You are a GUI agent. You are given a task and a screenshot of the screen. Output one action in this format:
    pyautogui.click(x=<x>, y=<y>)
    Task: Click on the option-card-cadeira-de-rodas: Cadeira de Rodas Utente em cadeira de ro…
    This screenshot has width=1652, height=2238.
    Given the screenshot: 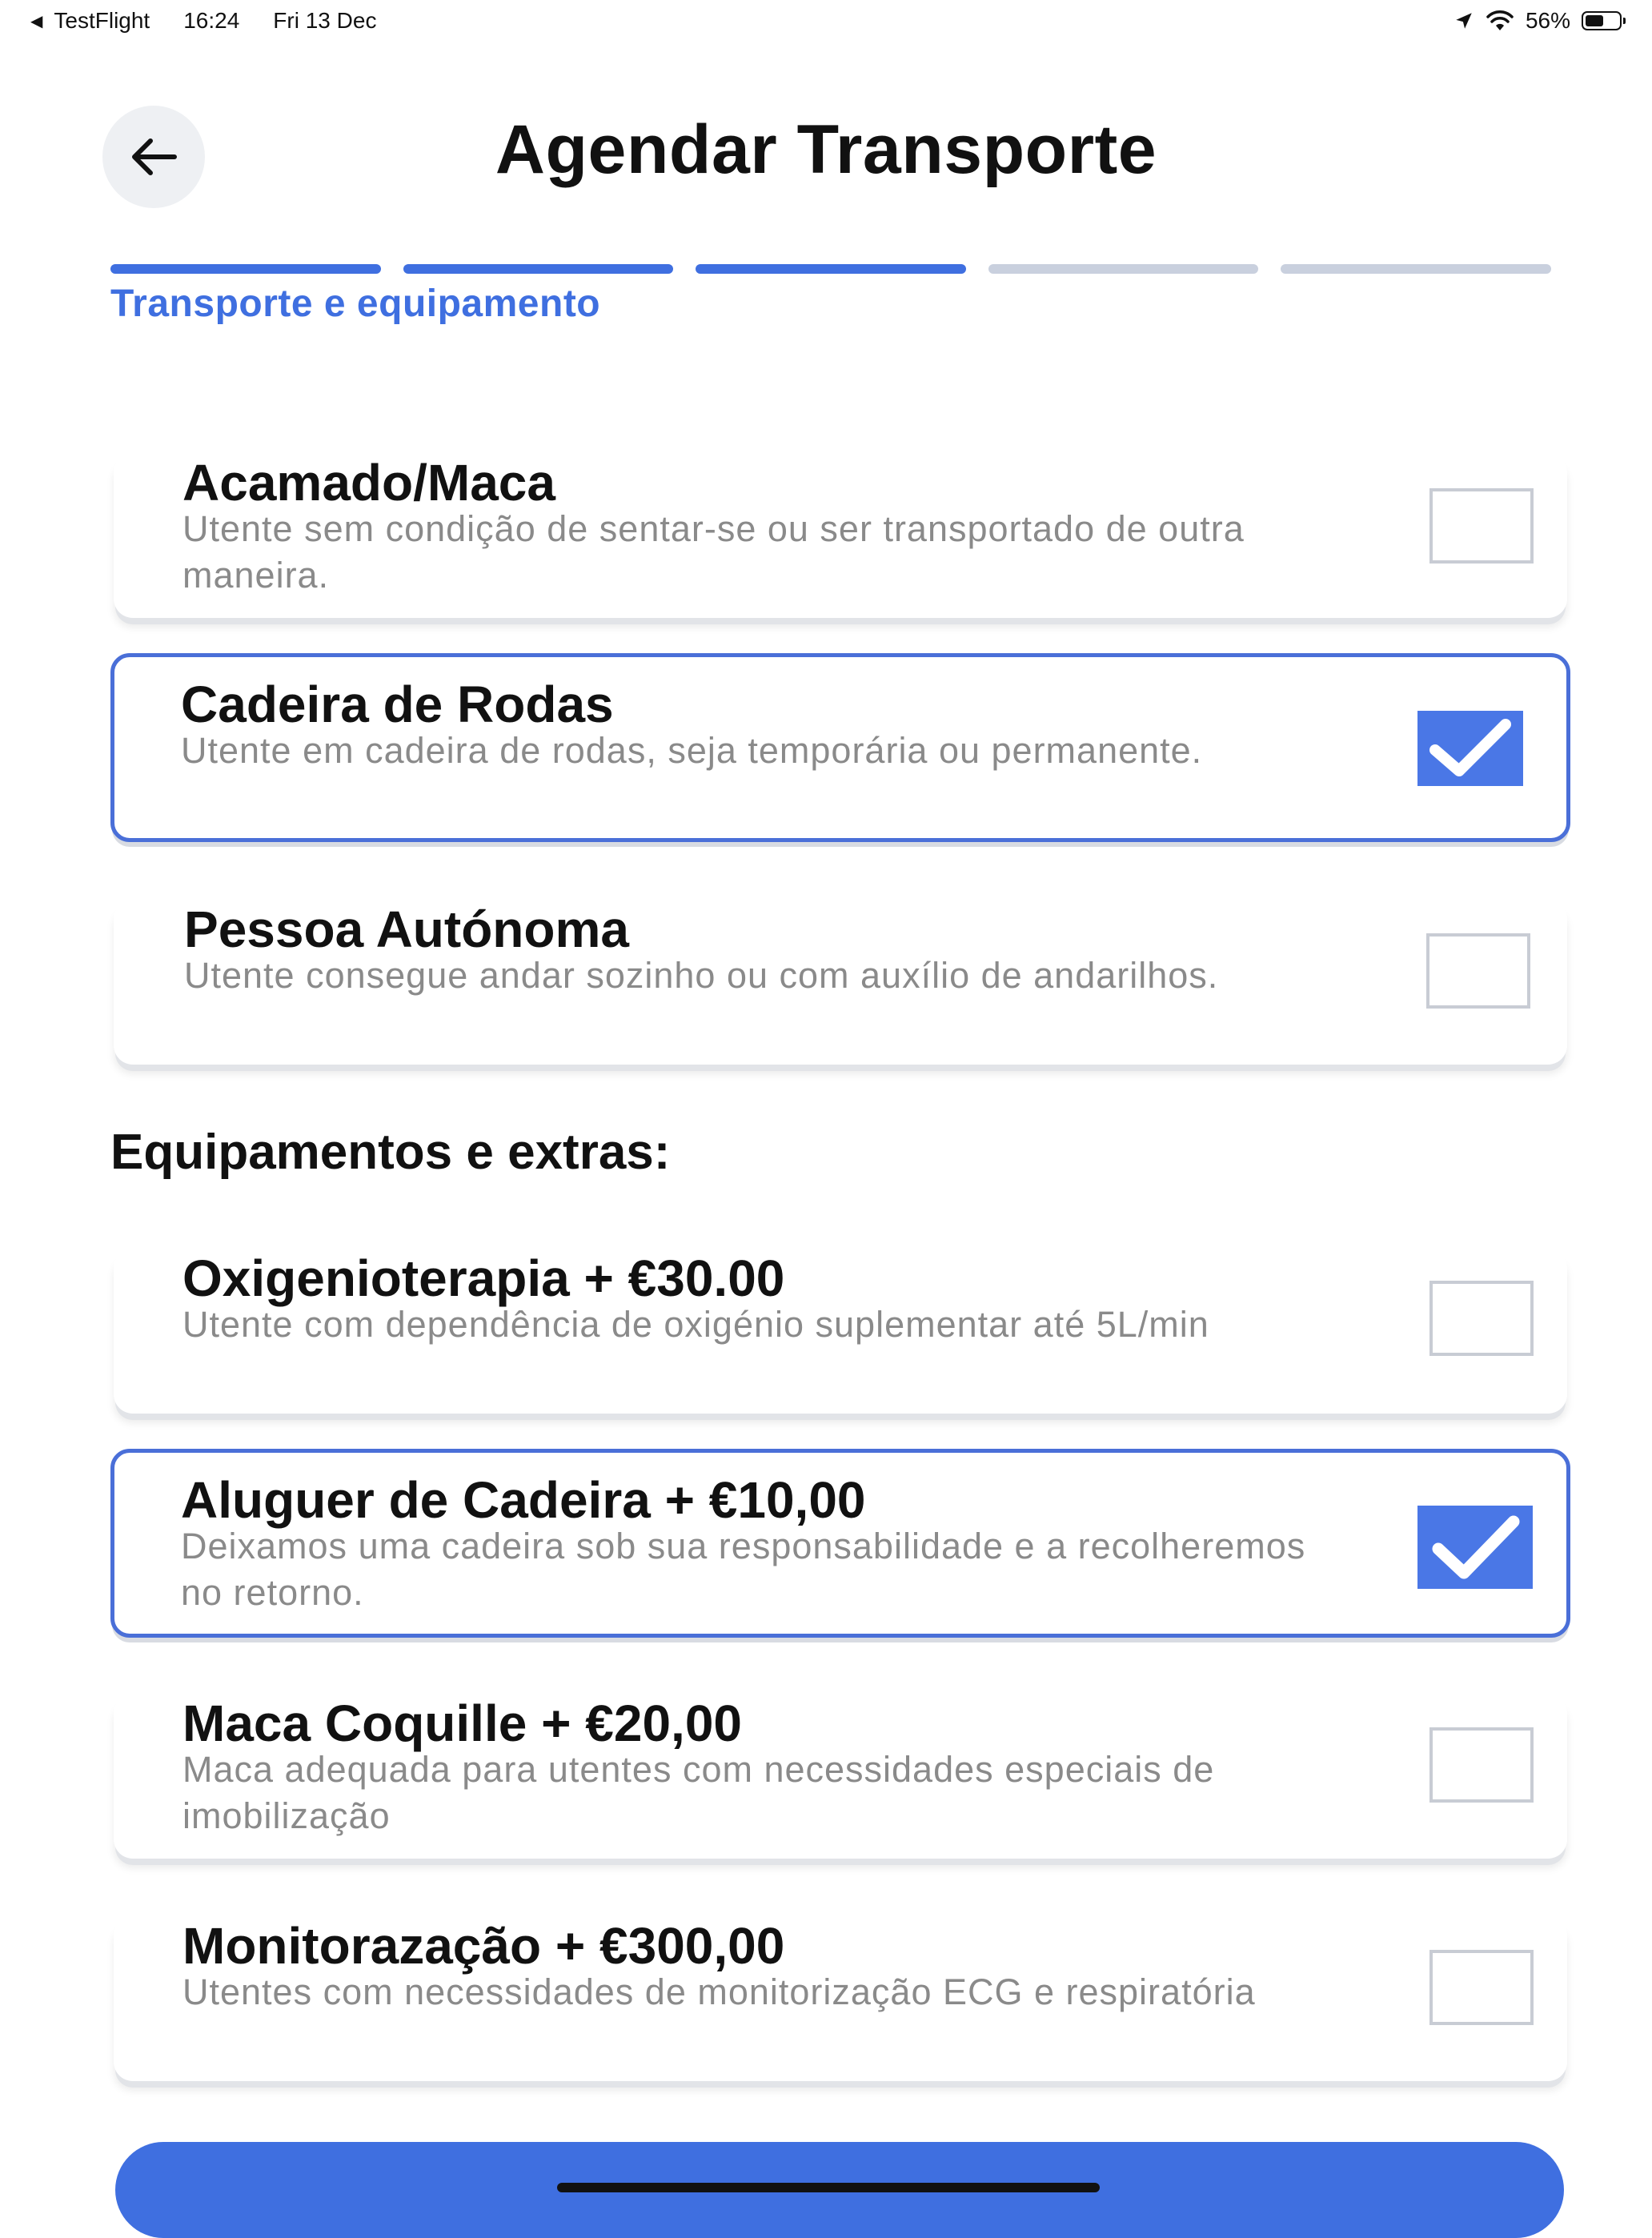 What is the action you would take?
    pyautogui.click(x=840, y=747)
    